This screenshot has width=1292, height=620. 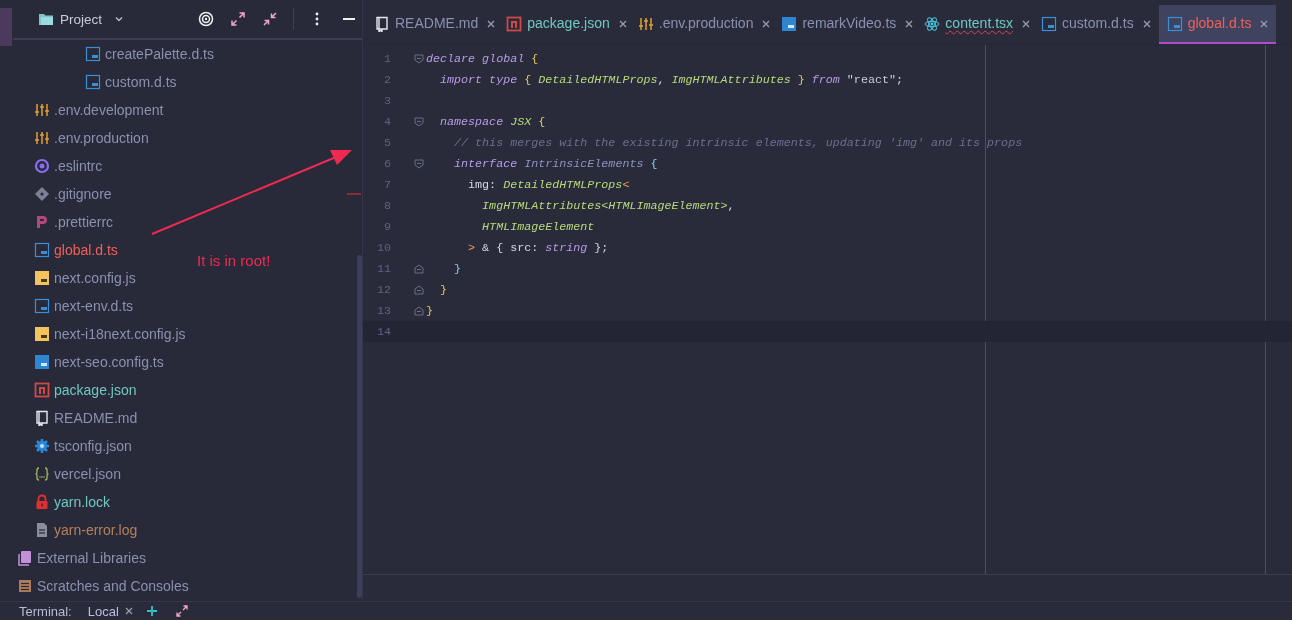 What do you see at coordinates (141, 82) in the screenshot?
I see `file-name: custom.d.ts` at bounding box center [141, 82].